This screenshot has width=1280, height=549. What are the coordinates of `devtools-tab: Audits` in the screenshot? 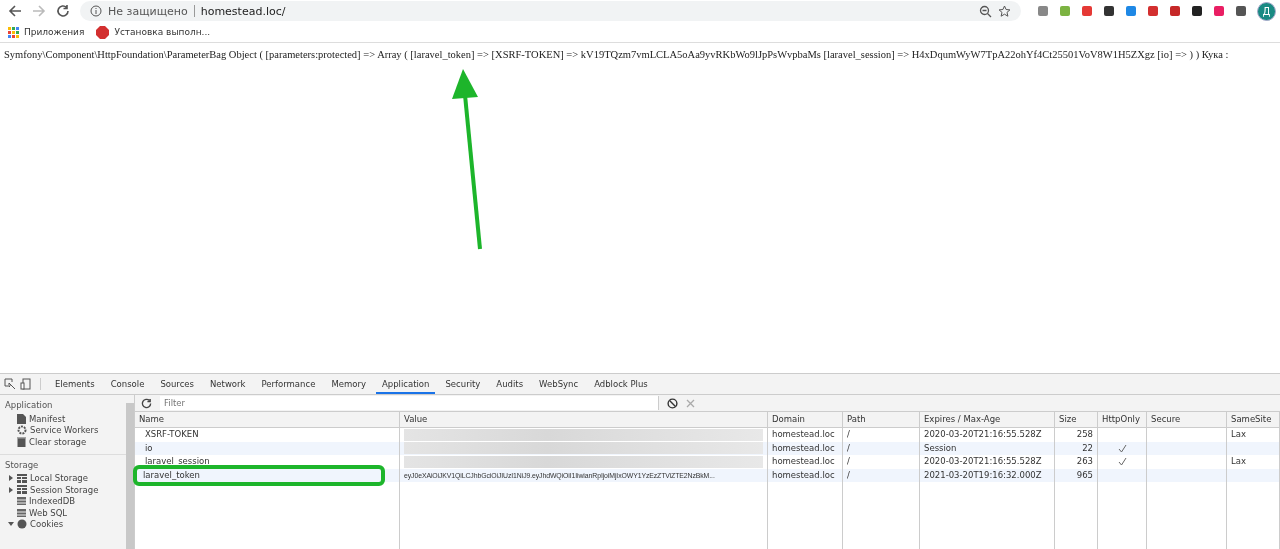 It's located at (510, 384).